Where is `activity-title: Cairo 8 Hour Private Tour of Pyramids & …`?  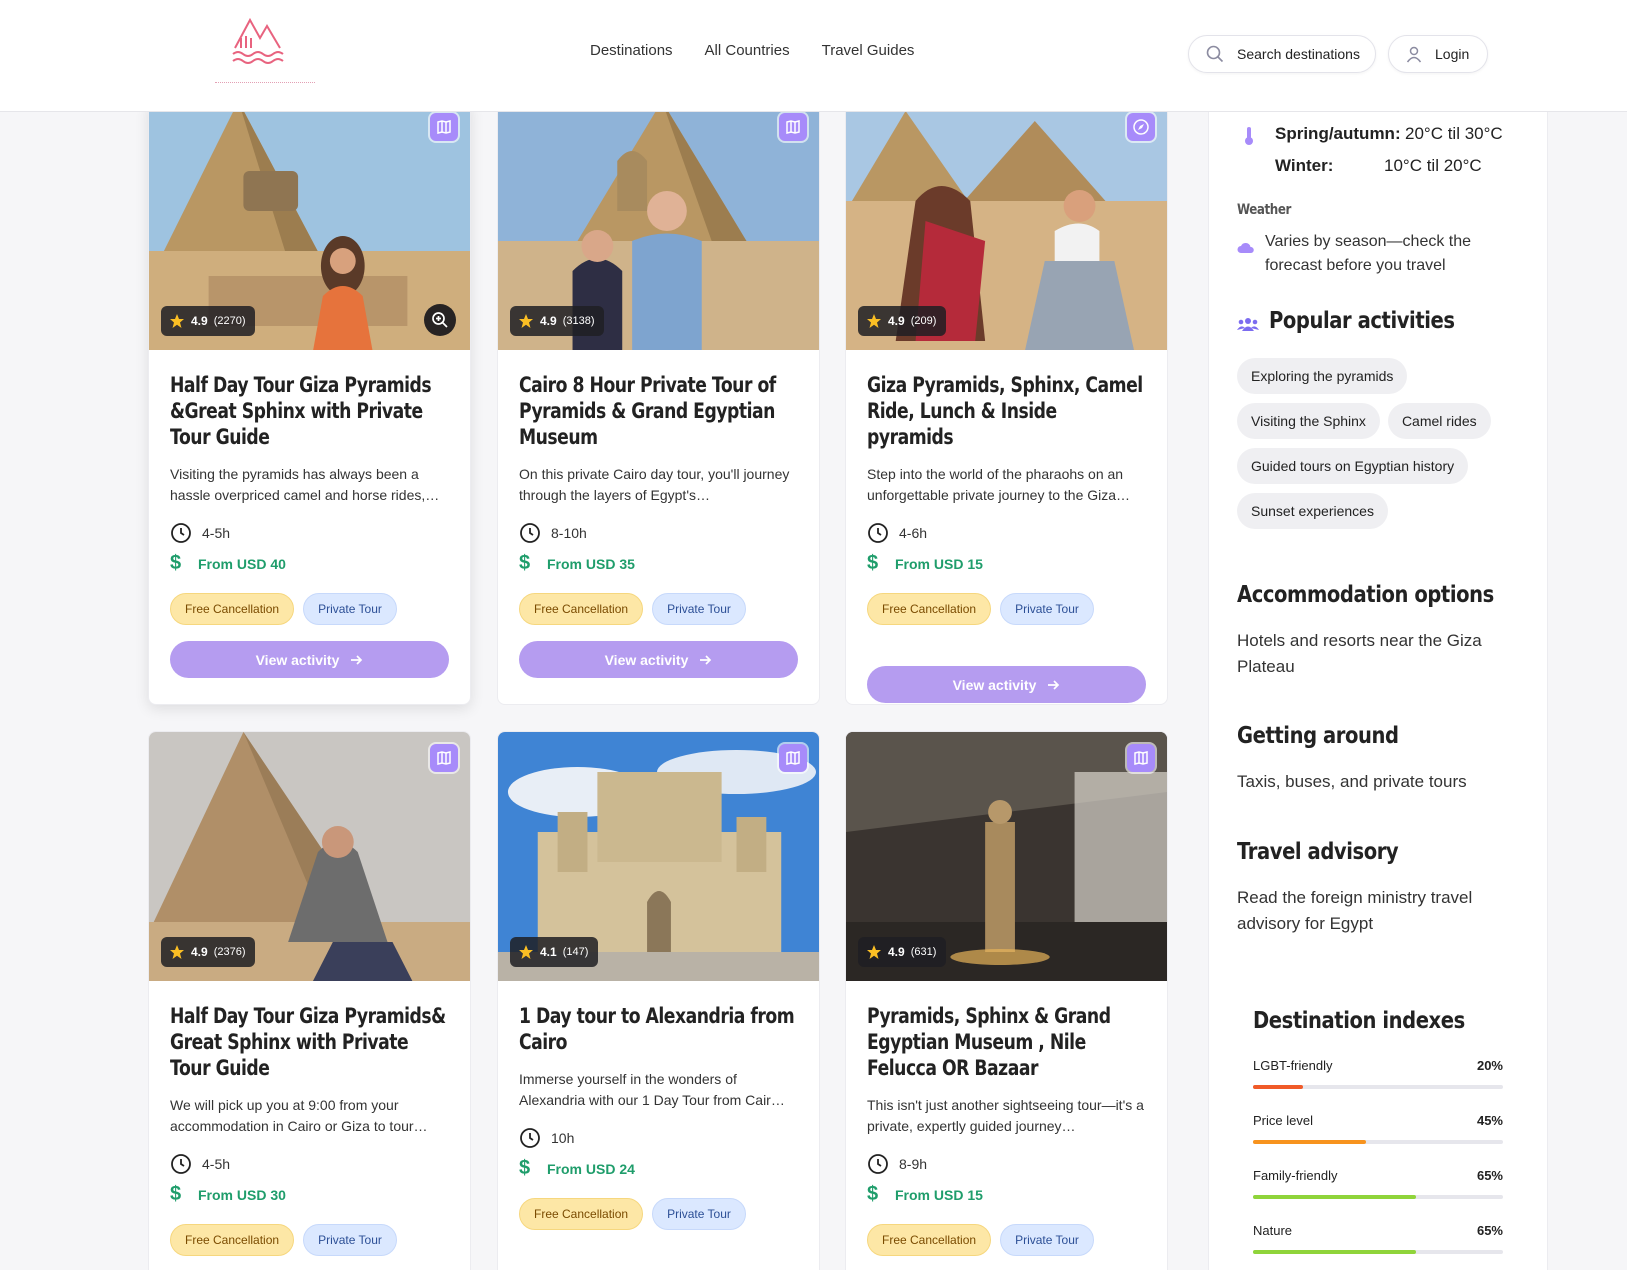 activity-title: Cairo 8 Hour Private Tour of Pyramids & … is located at coordinates (658, 411).